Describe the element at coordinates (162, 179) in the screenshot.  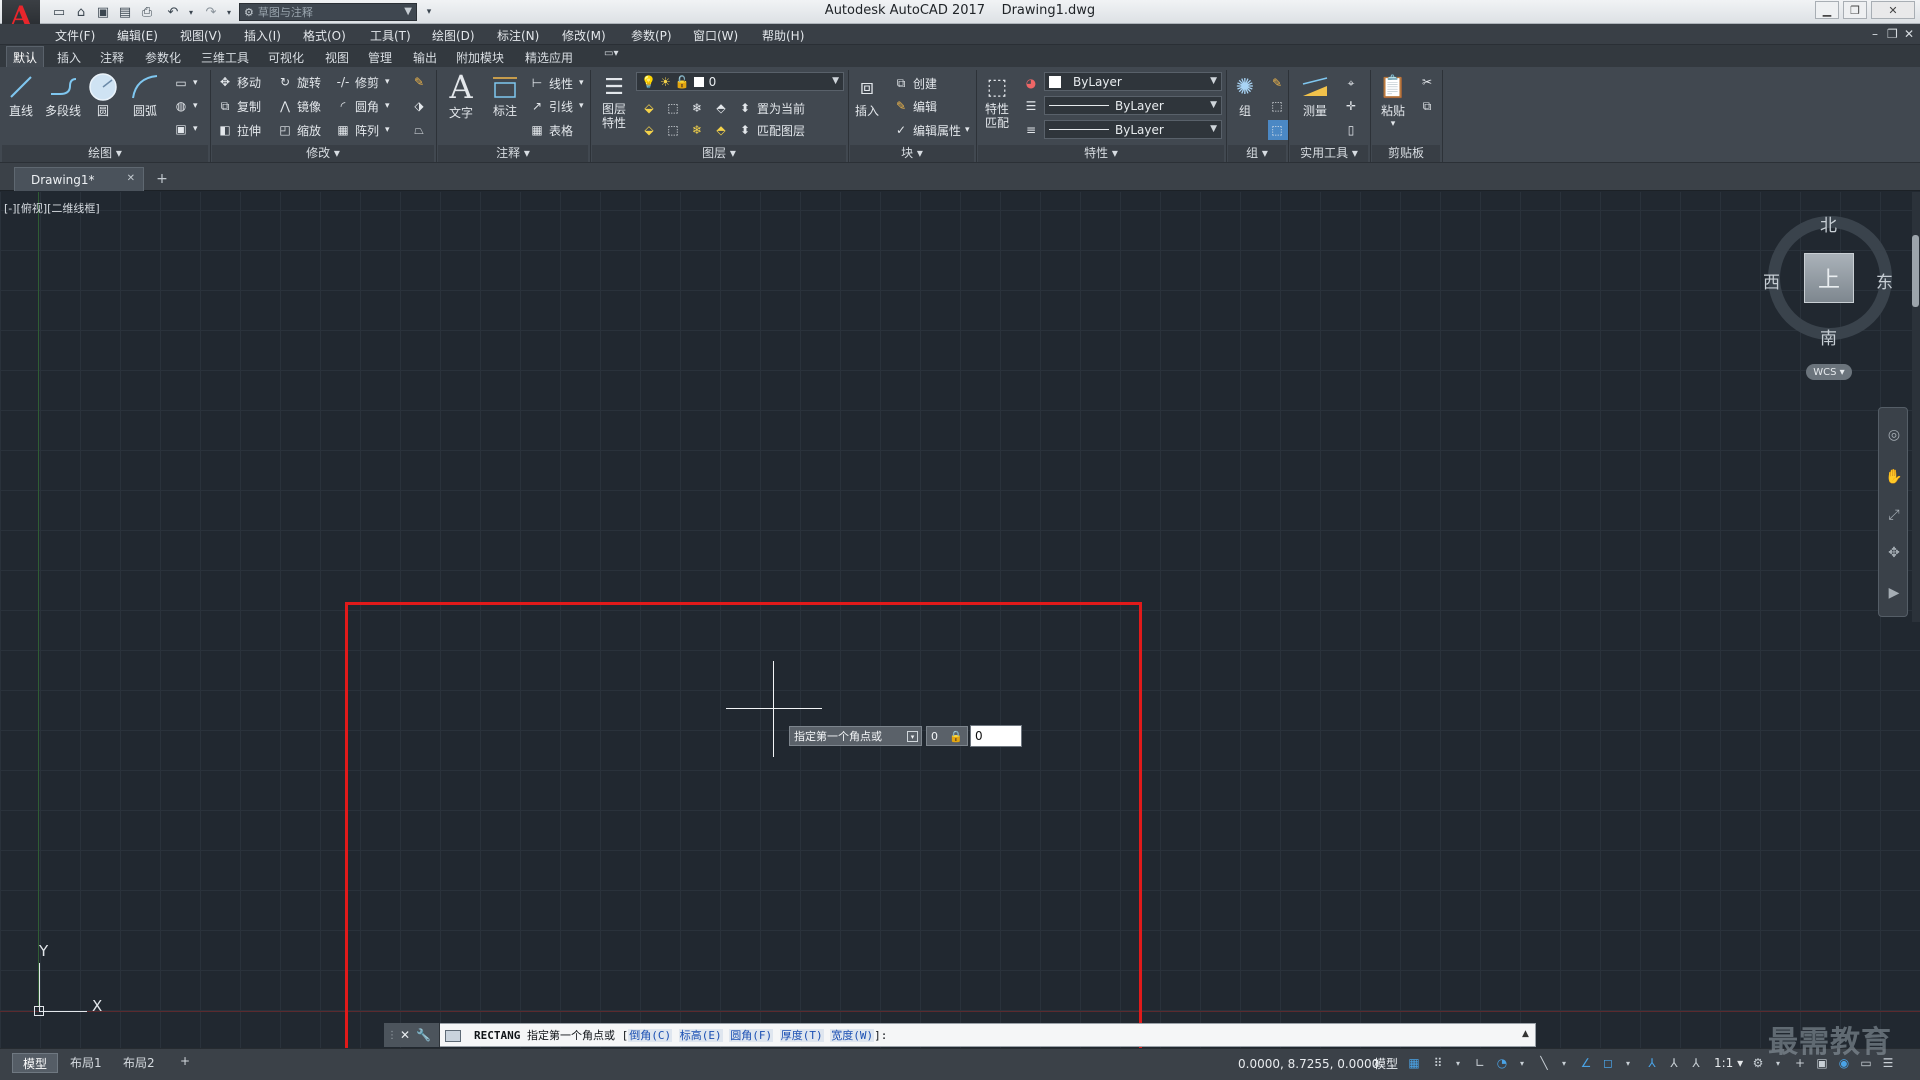
I see `new-tab-button: +` at that location.